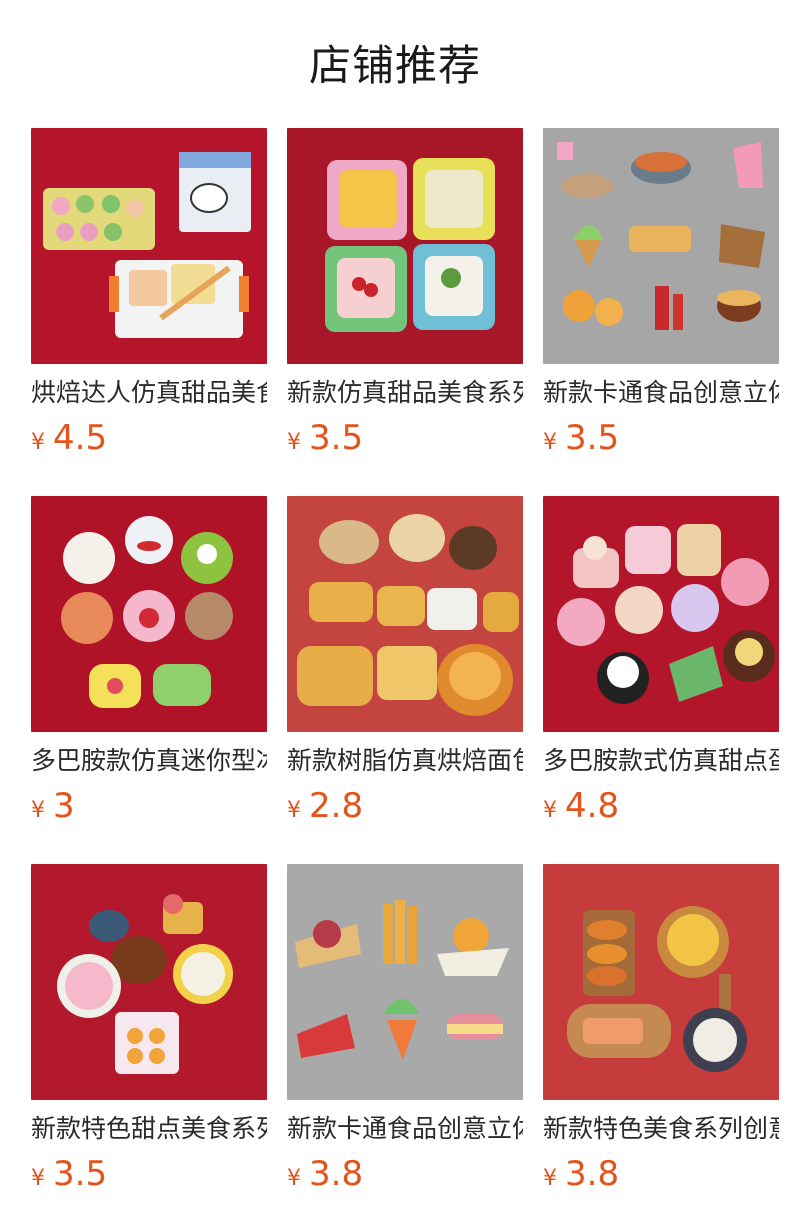 Image resolution: width=790 pixels, height=1232 pixels. What do you see at coordinates (592, 806) in the screenshot?
I see `price-value: 4.8` at bounding box center [592, 806].